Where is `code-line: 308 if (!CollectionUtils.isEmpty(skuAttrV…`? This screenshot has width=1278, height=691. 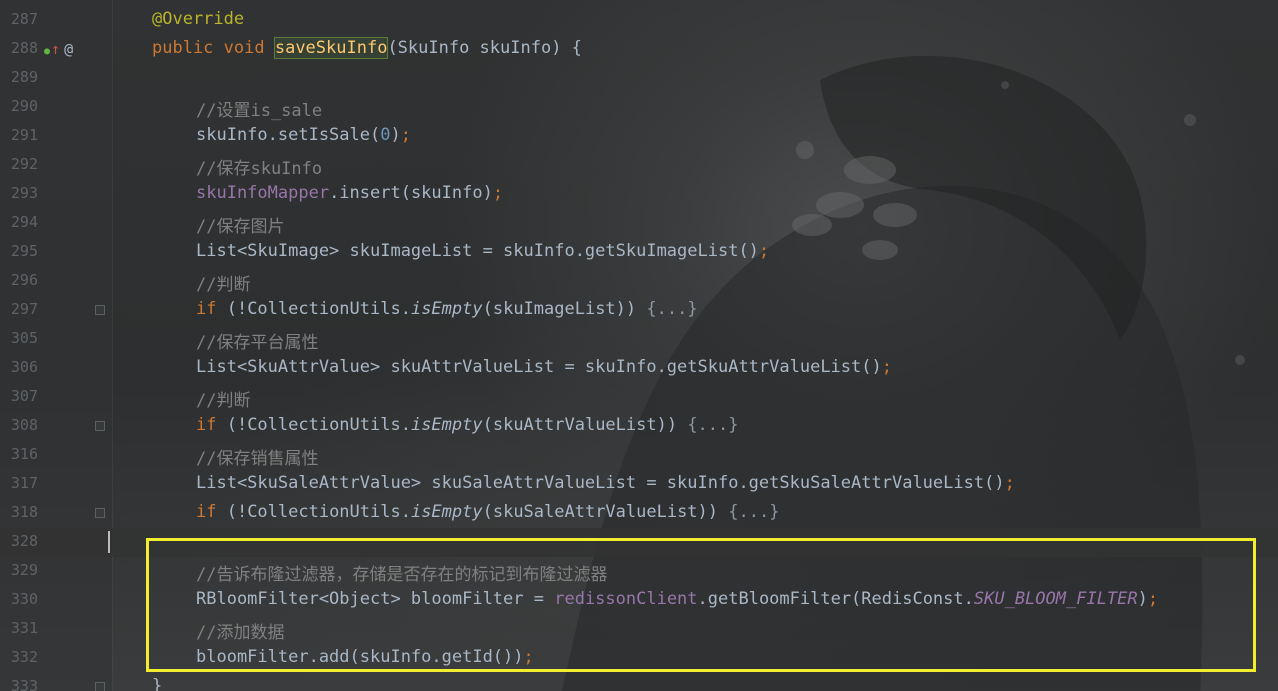
code-line: 308 if (!CollectionUtils.isEmpty(skuAttrV… is located at coordinates (639, 426).